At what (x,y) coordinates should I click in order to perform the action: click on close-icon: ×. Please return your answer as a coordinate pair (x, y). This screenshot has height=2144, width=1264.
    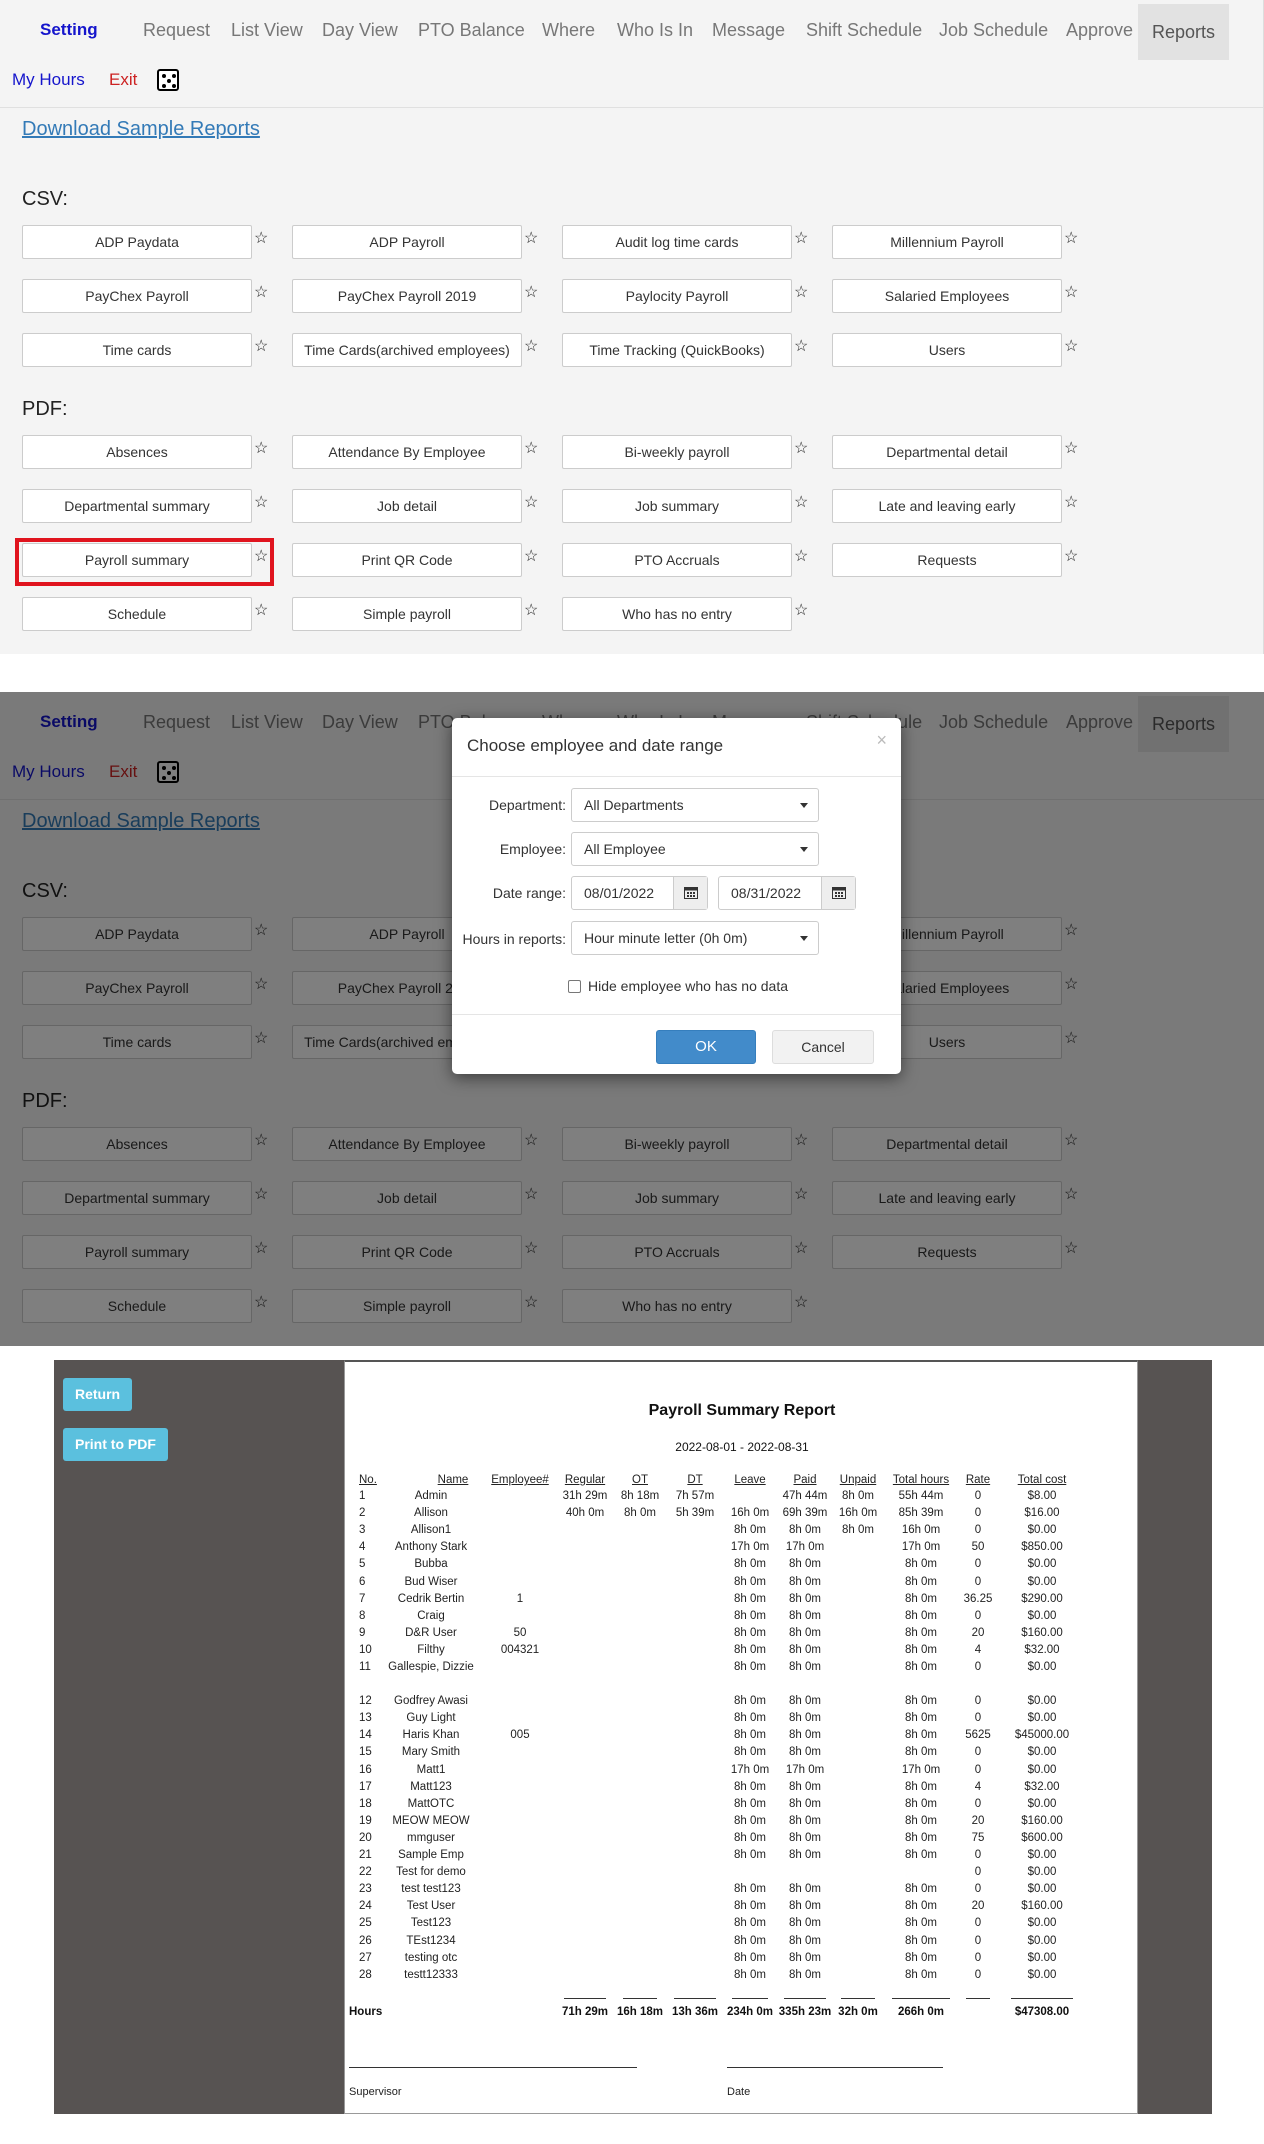
    Looking at the image, I should click on (881, 740).